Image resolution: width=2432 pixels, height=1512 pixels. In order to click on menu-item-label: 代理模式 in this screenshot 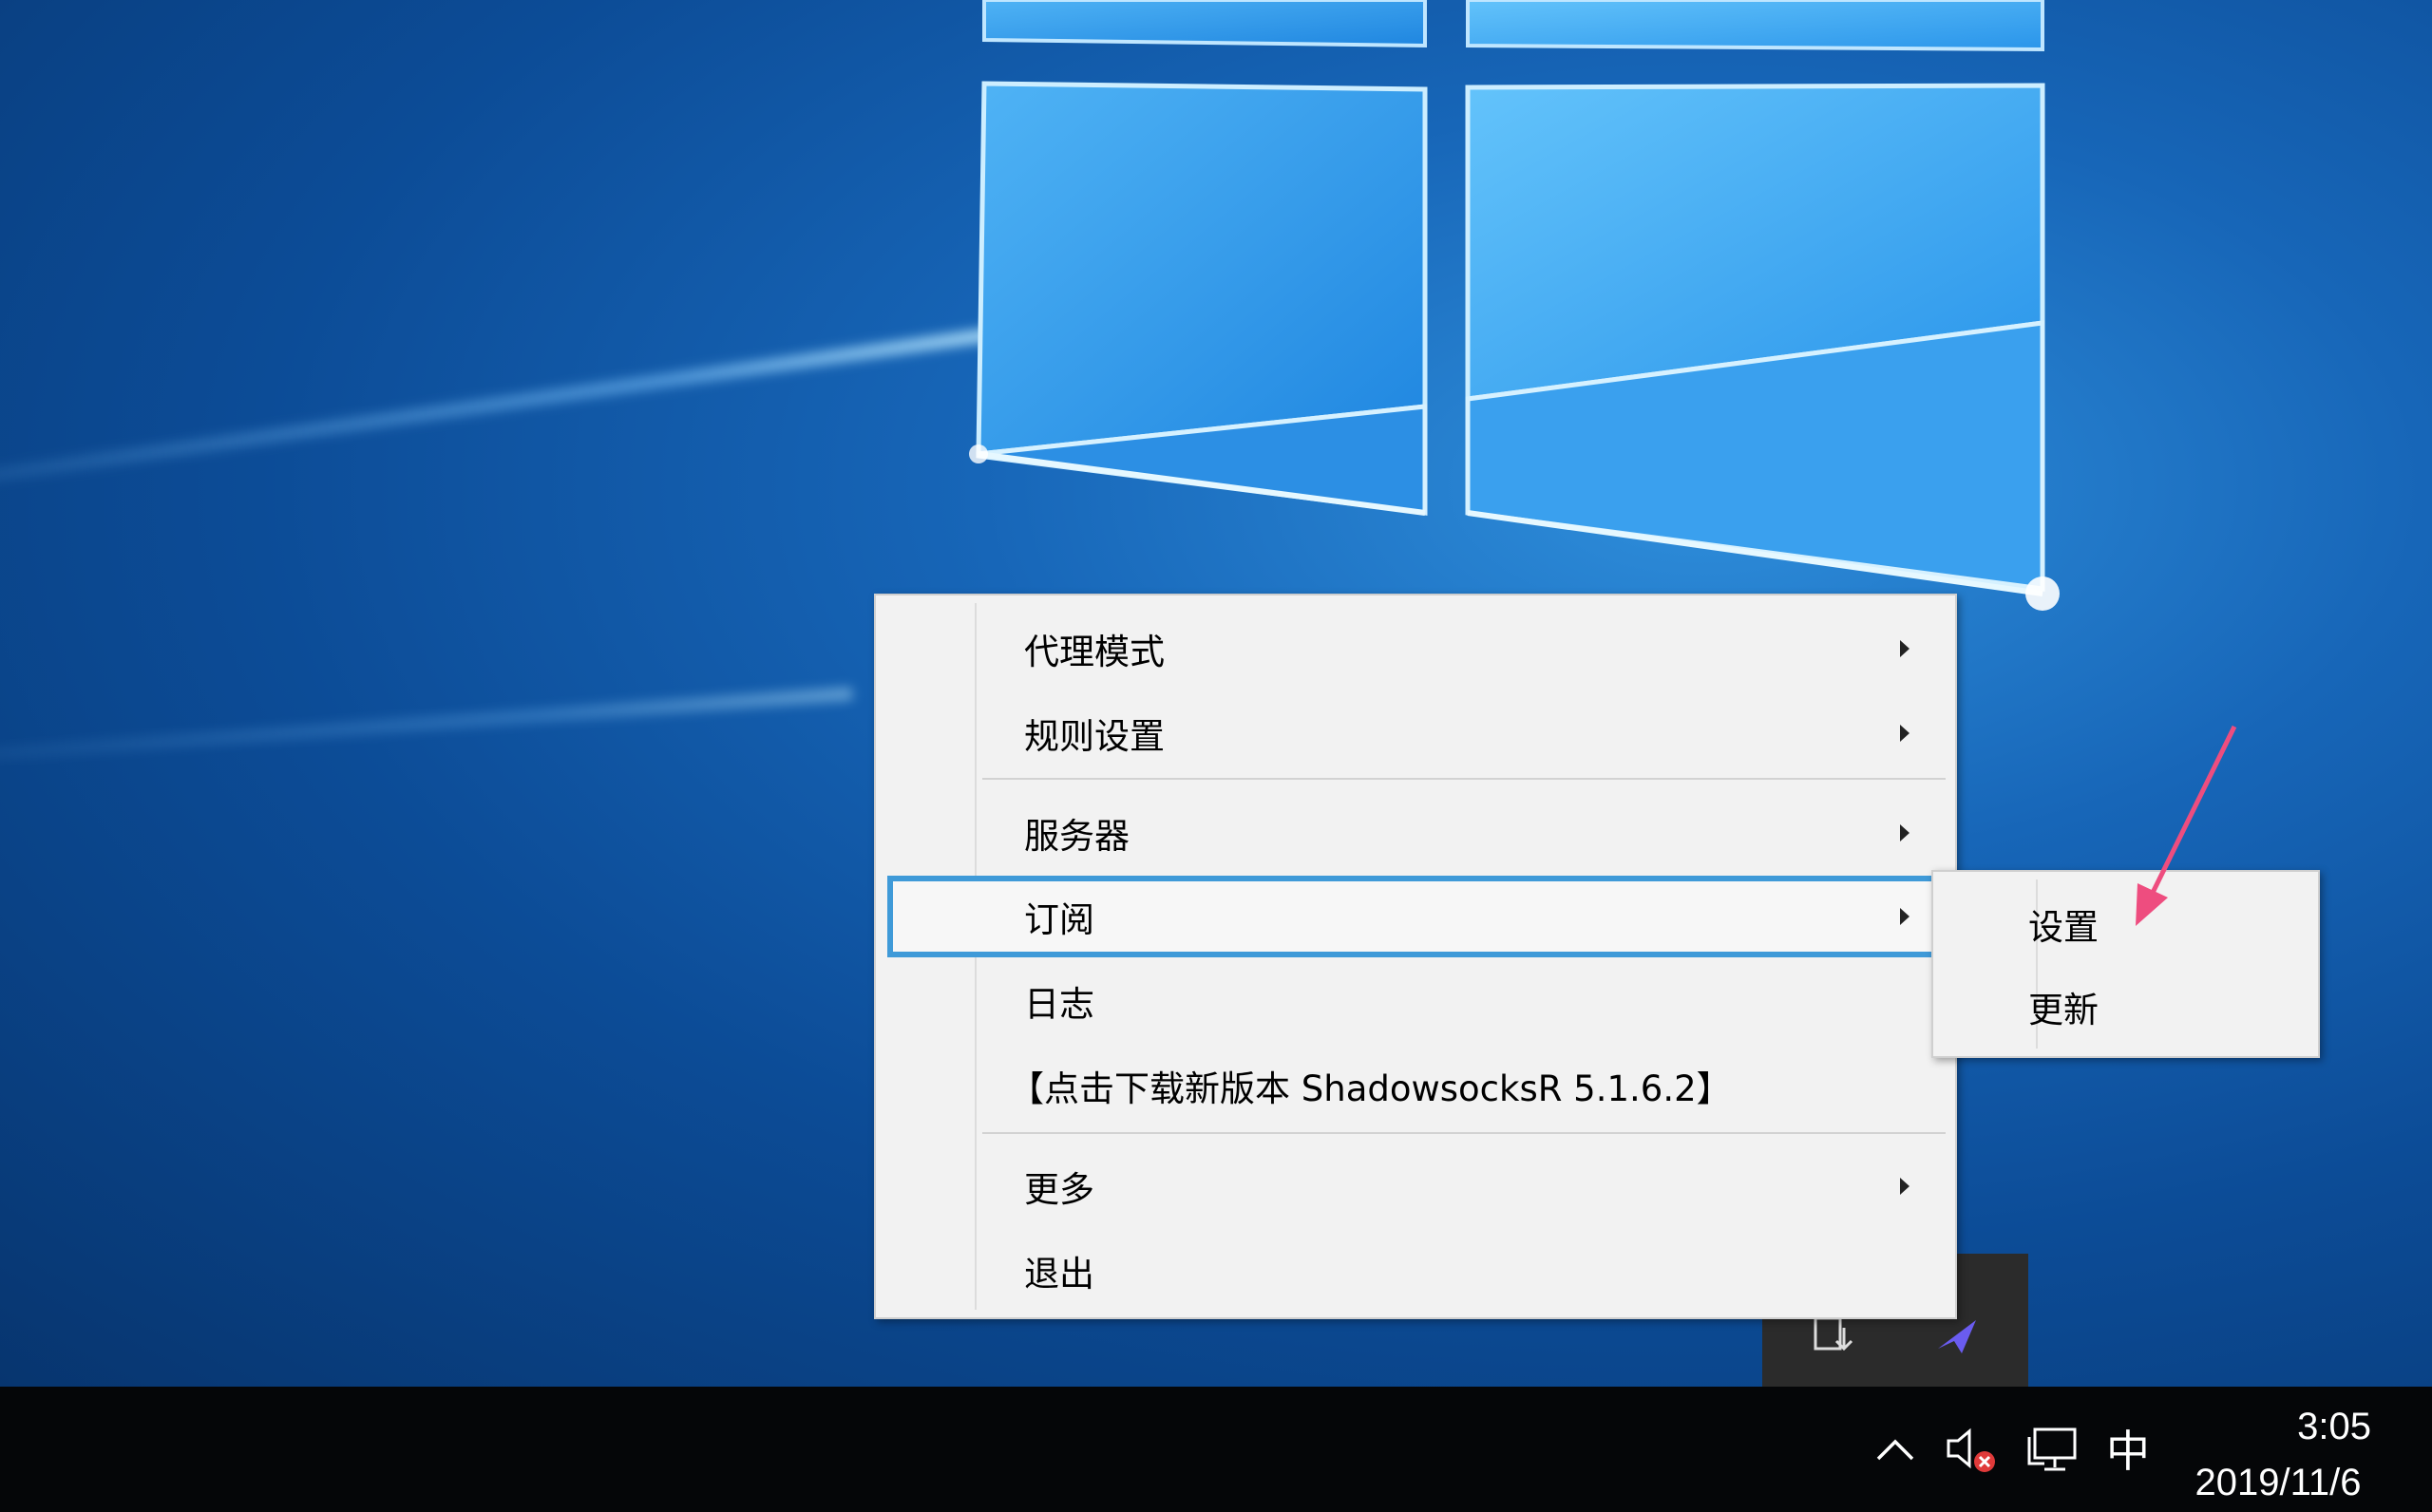, I will do `click(1094, 652)`.